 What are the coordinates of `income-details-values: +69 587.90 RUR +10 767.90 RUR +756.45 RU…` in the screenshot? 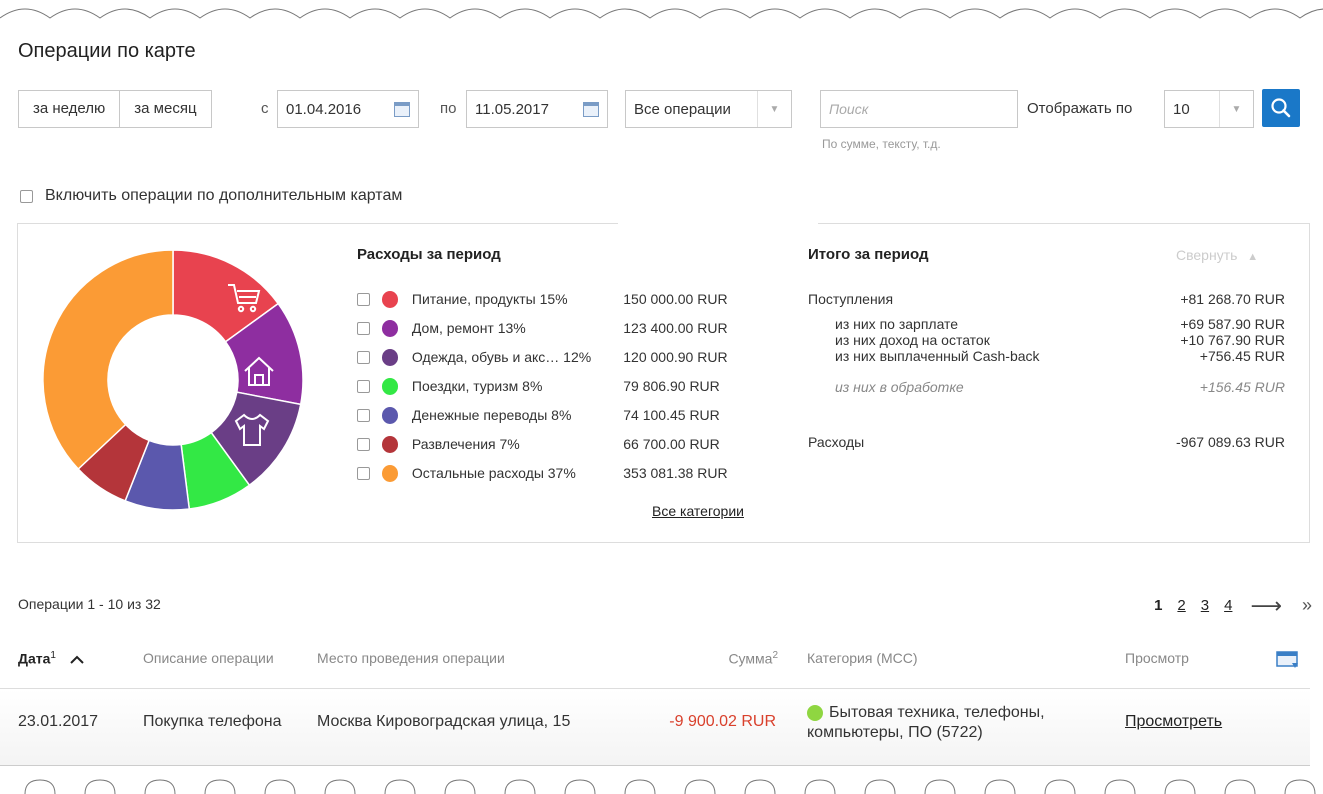 It's located at (1182, 340).